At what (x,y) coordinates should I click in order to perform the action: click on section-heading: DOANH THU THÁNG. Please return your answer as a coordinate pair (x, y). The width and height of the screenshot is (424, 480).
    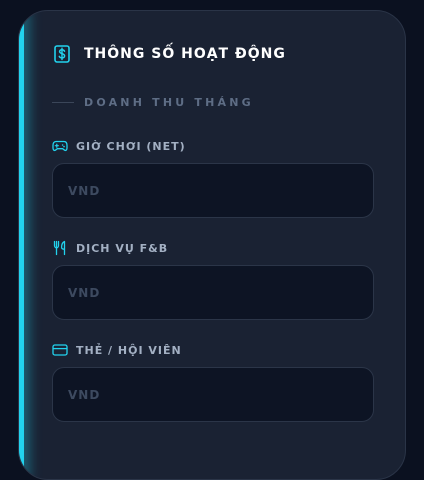
    Looking at the image, I should click on (153, 102).